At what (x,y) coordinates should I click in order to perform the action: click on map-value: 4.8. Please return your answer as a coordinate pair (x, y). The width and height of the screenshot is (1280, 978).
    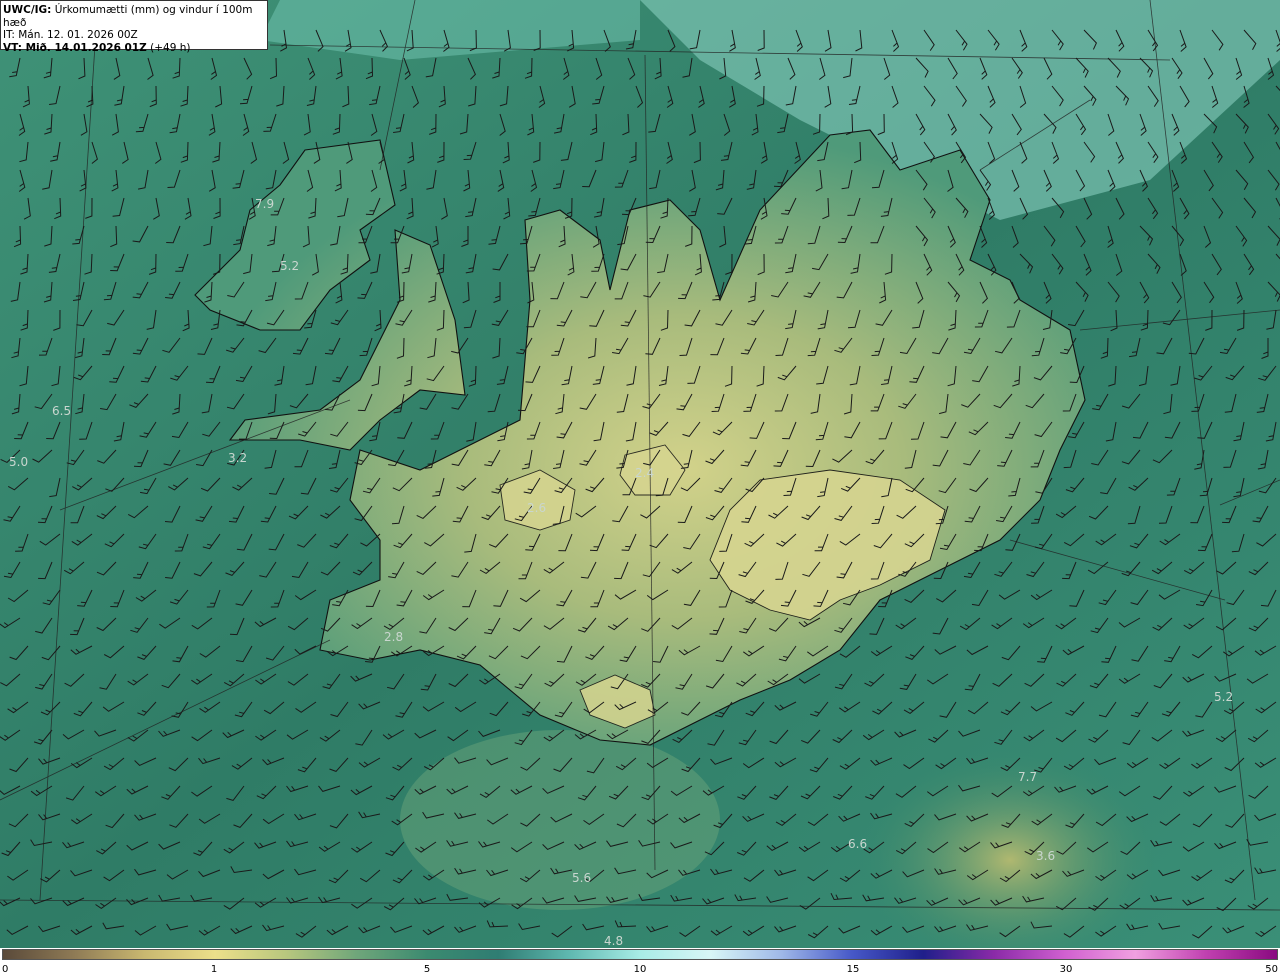
    Looking at the image, I should click on (613, 941).